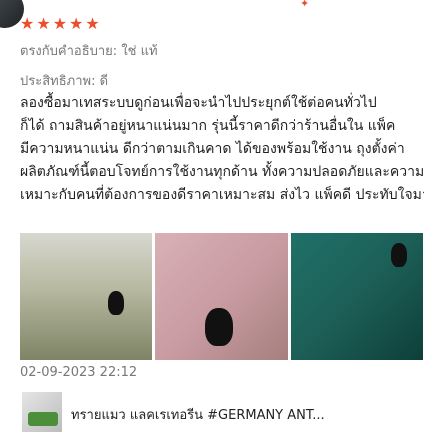 The image size is (434, 434). What do you see at coordinates (61, 23) in the screenshot?
I see `rating-stars: ★★★★★` at bounding box center [61, 23].